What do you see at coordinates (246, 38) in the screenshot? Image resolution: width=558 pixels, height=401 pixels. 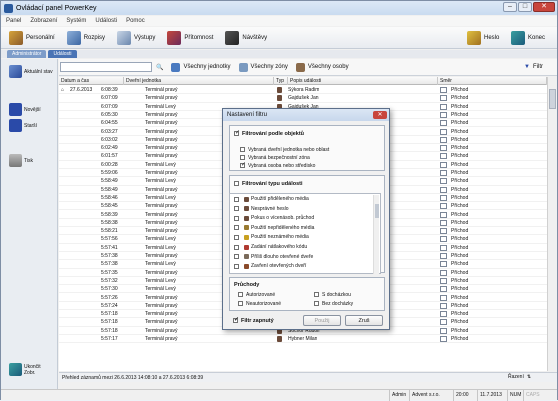 I see `visitors-button: Návštěvy` at bounding box center [246, 38].